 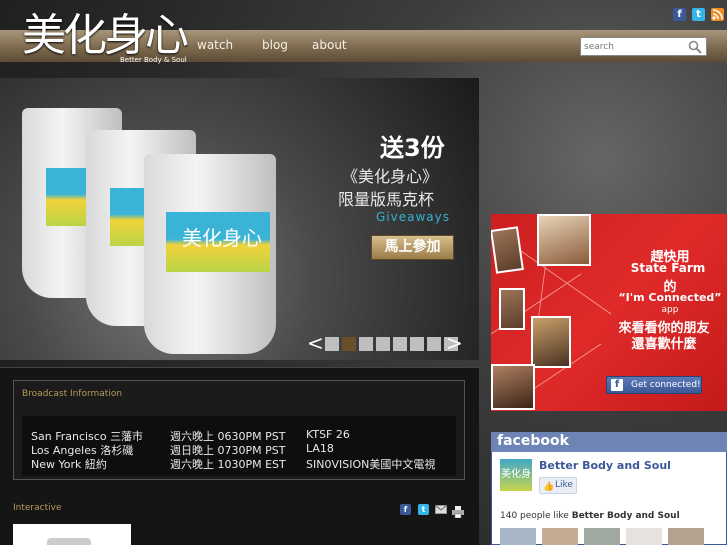 I want to click on promo-subtitle-2: 限量版馬克杯, so click(x=386, y=199).